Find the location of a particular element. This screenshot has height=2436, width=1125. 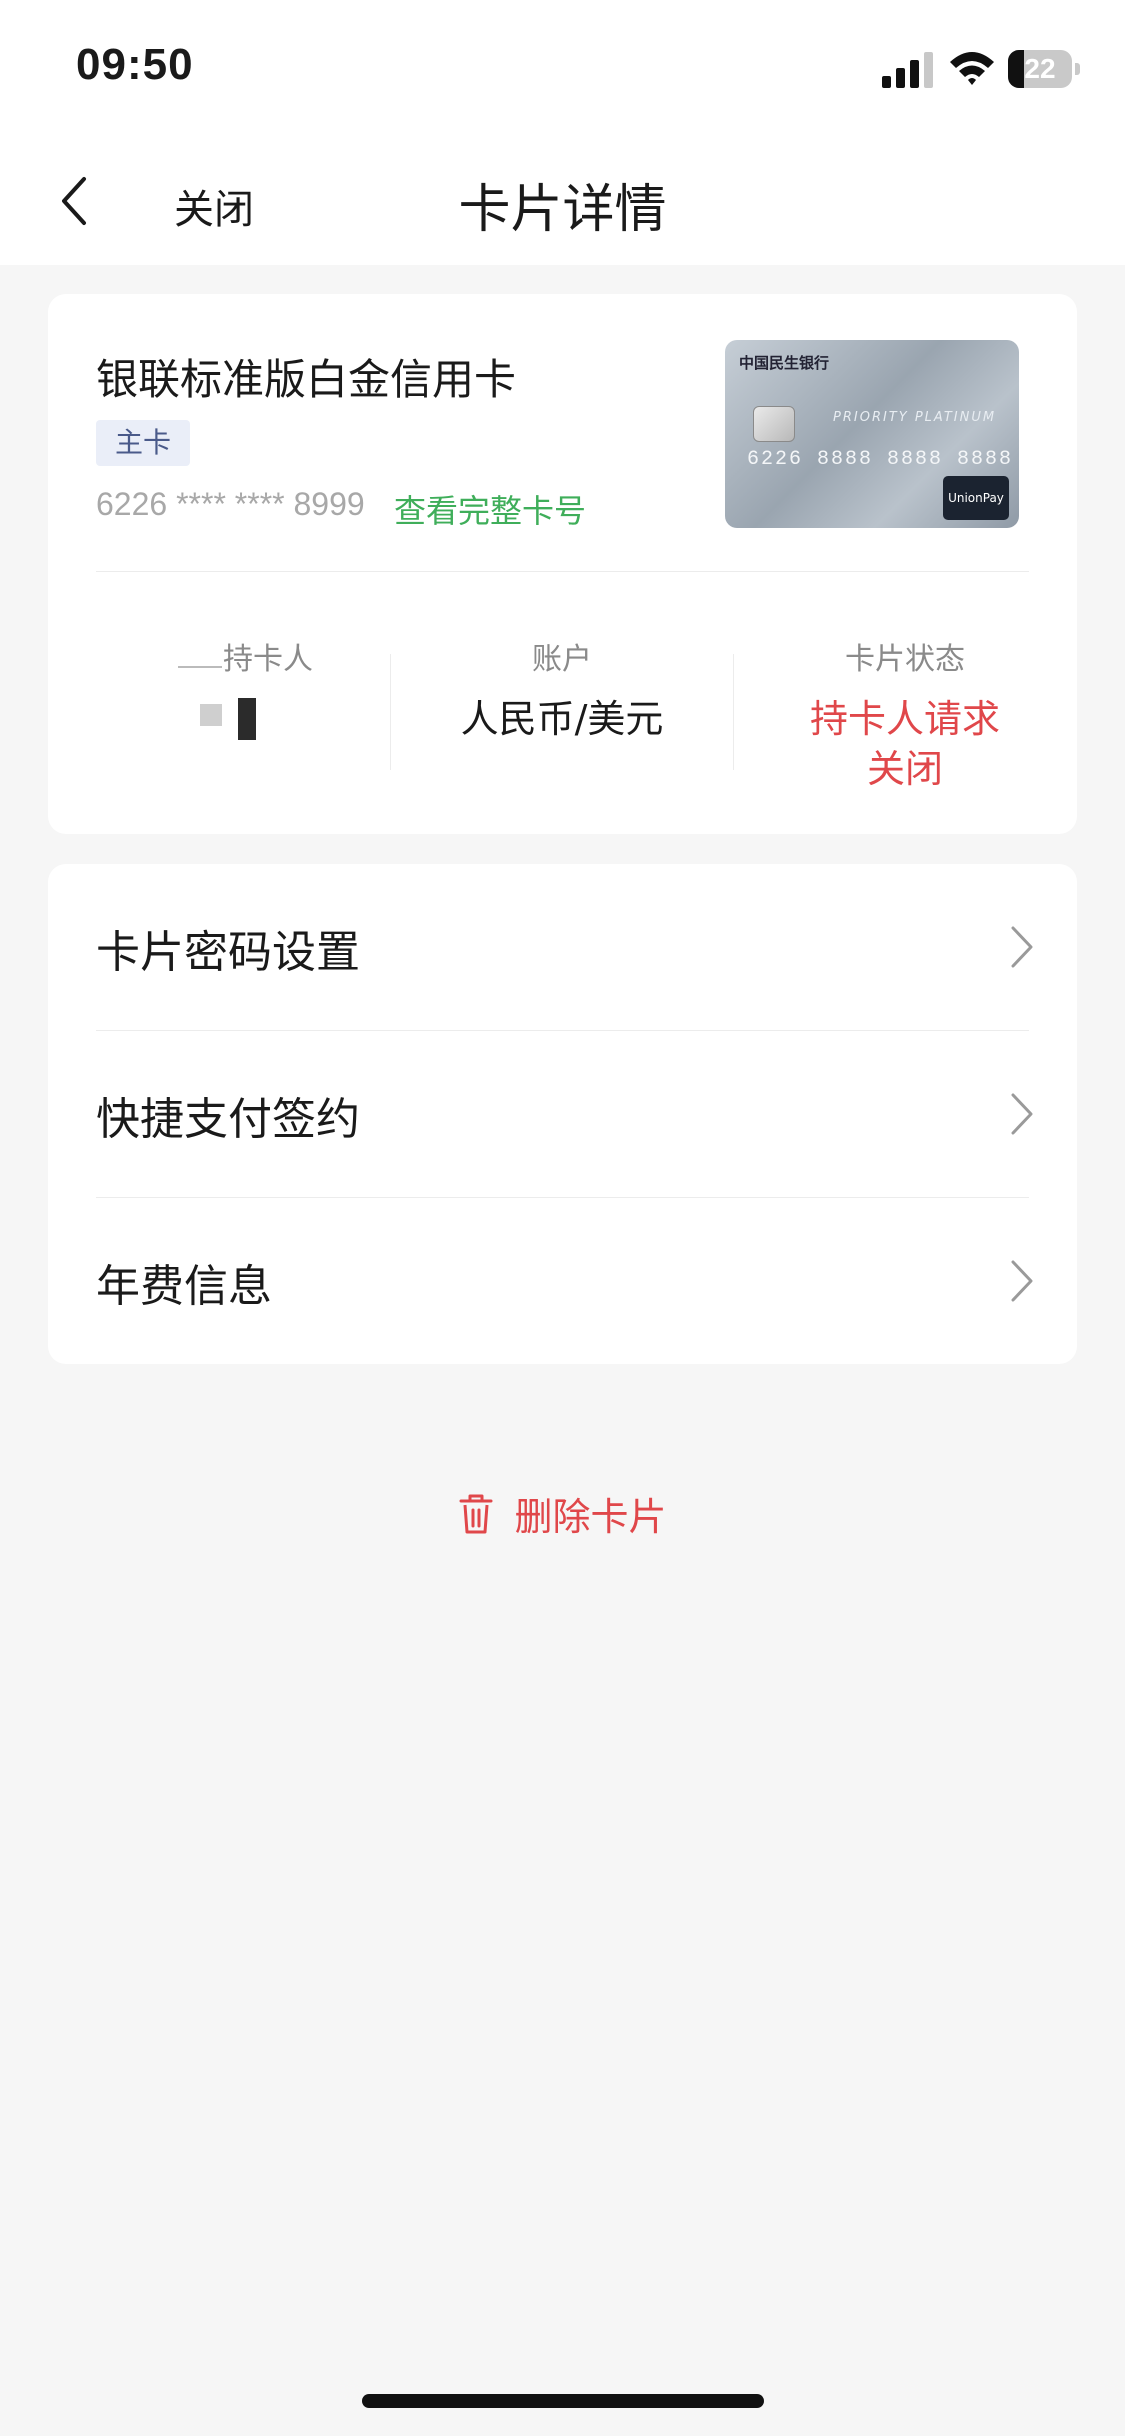

account-value: 人民币/美元 is located at coordinates (562, 719).